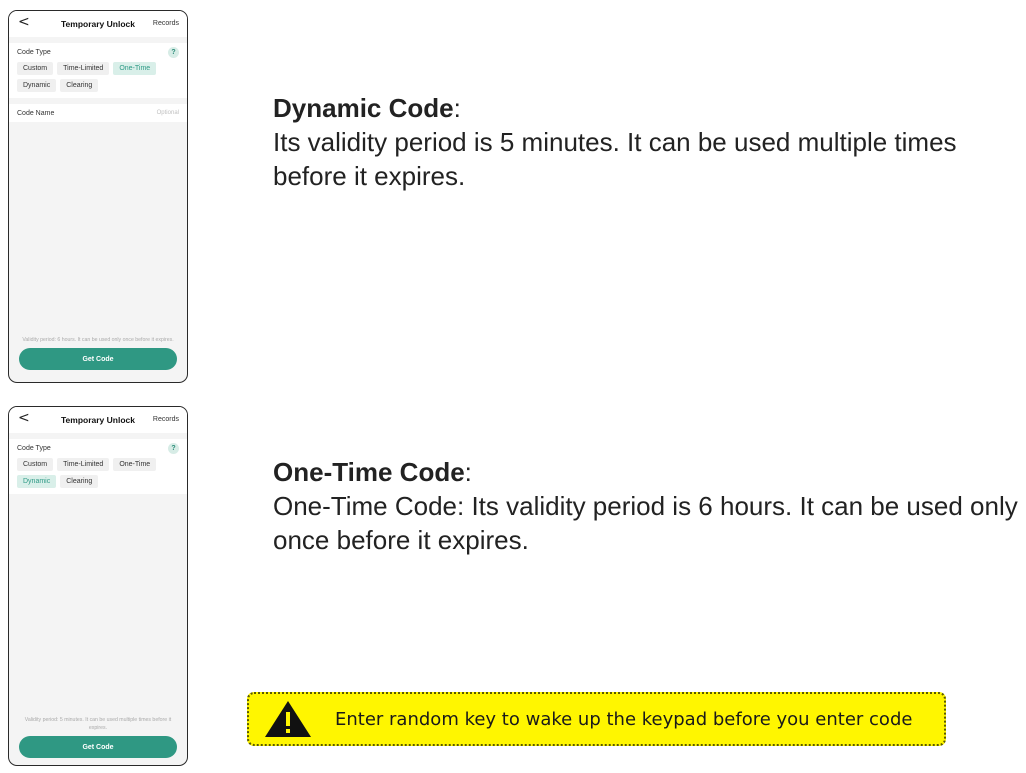  I want to click on code-name-label: Code Name, so click(36, 113).